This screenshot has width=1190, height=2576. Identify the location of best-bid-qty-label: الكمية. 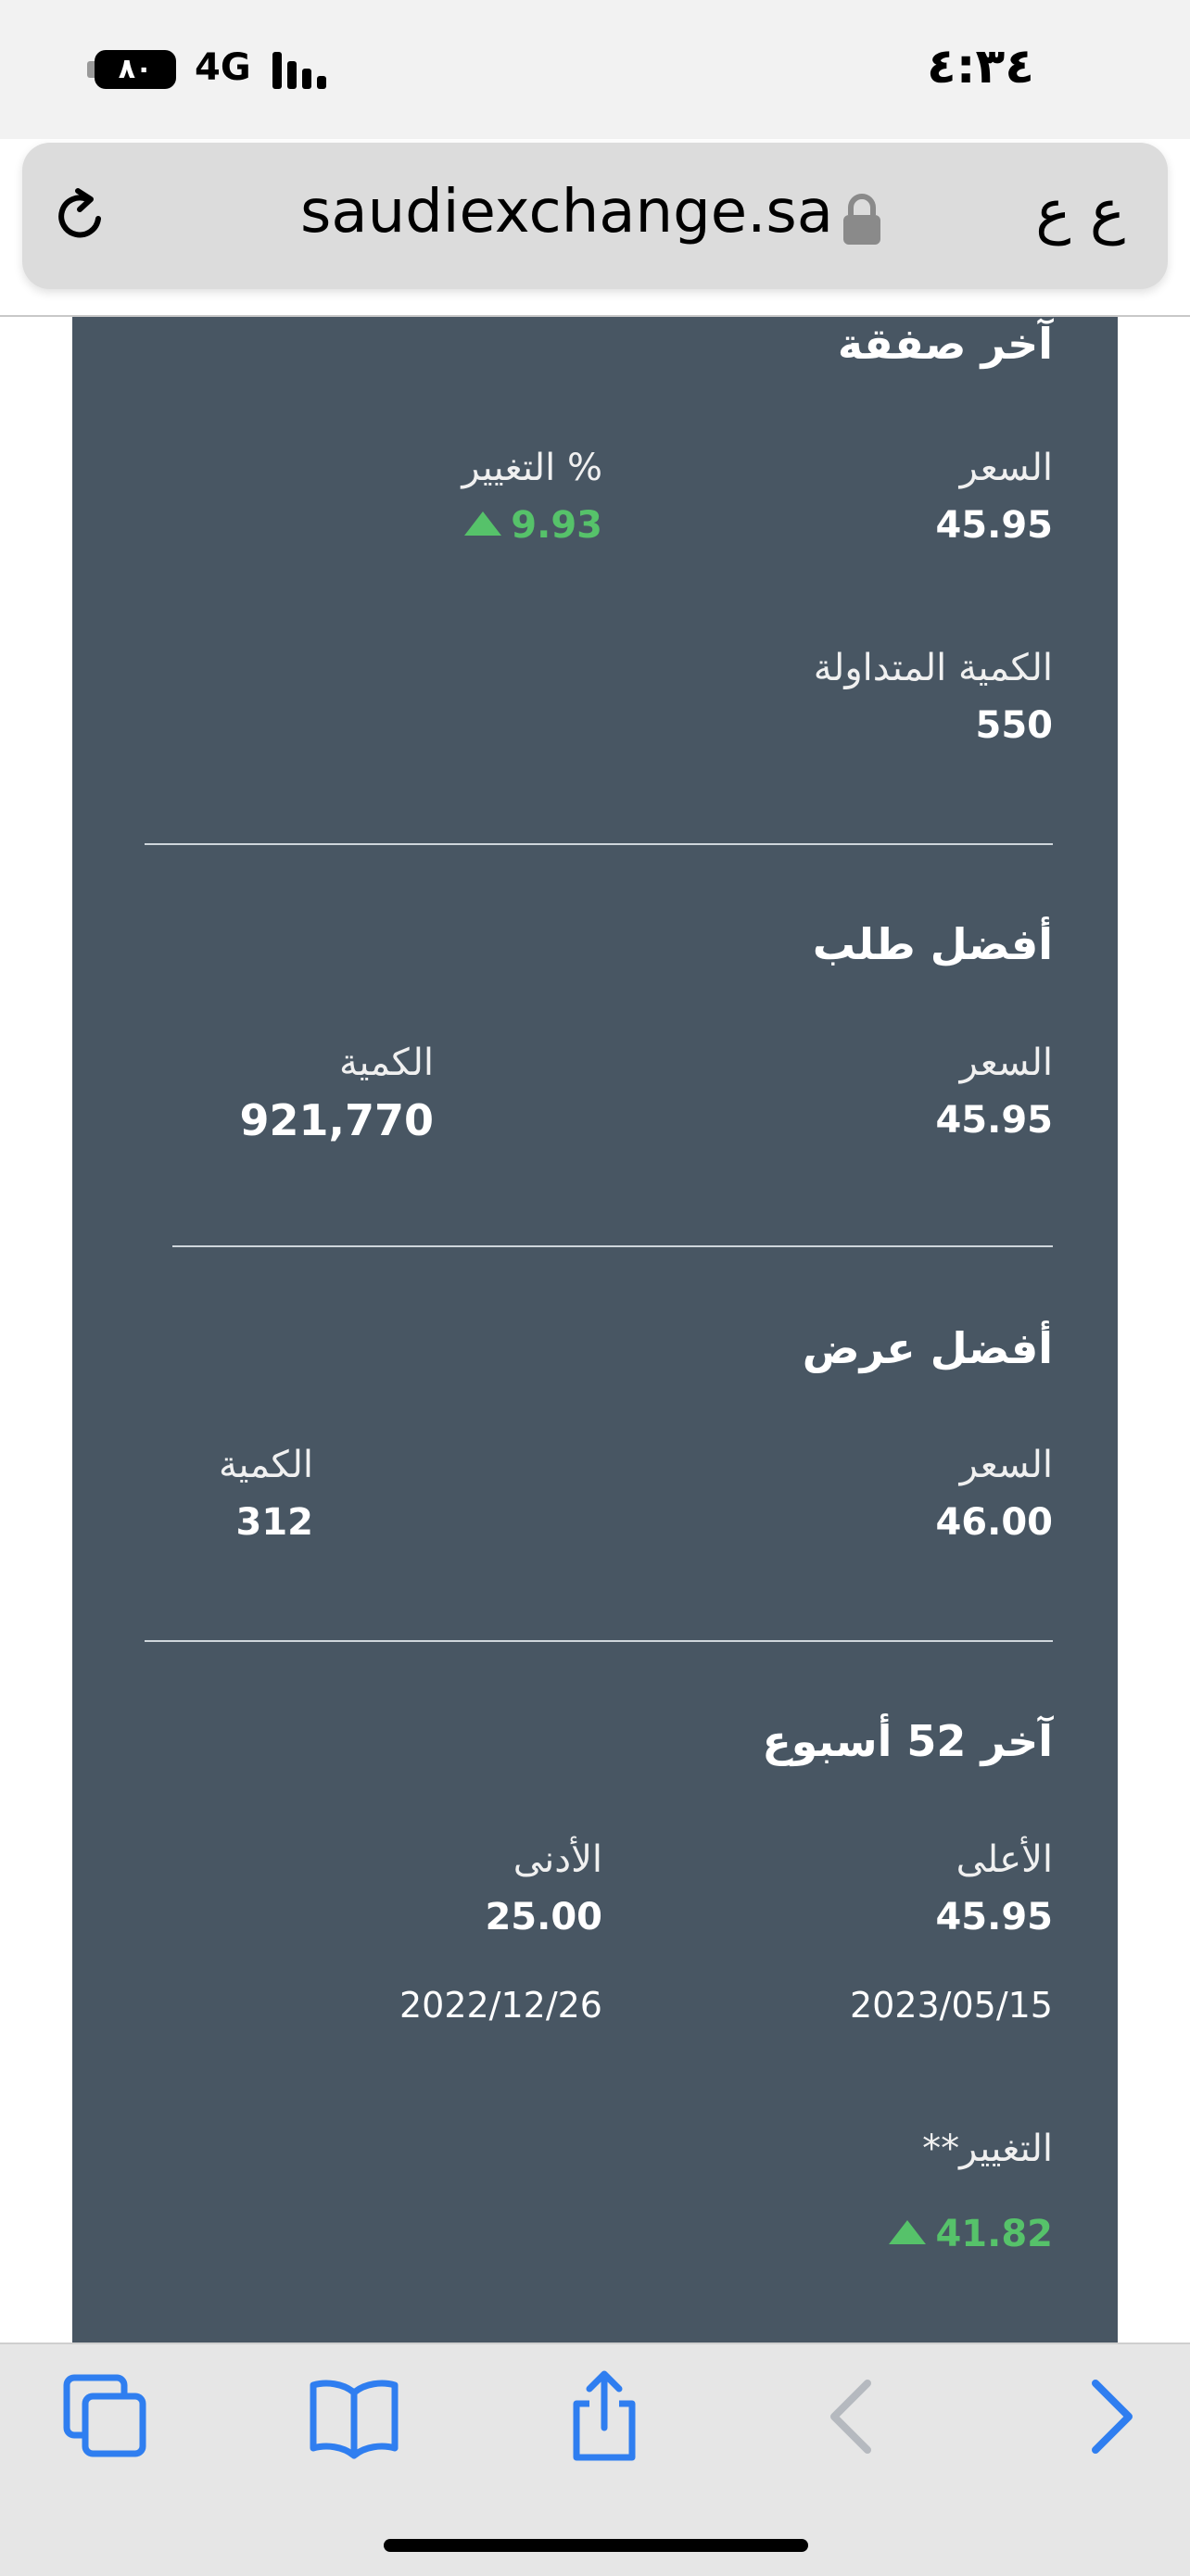
(386, 1063).